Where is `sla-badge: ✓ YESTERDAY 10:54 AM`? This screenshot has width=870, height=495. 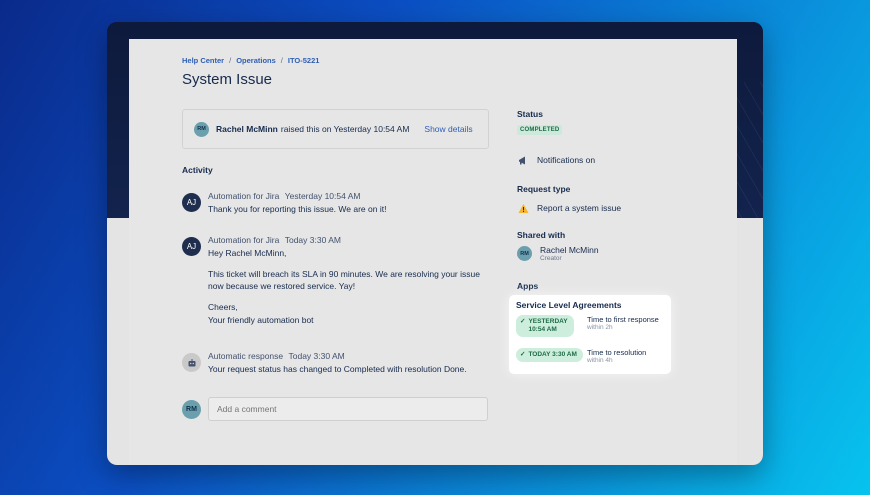 sla-badge: ✓ YESTERDAY 10:54 AM is located at coordinates (545, 326).